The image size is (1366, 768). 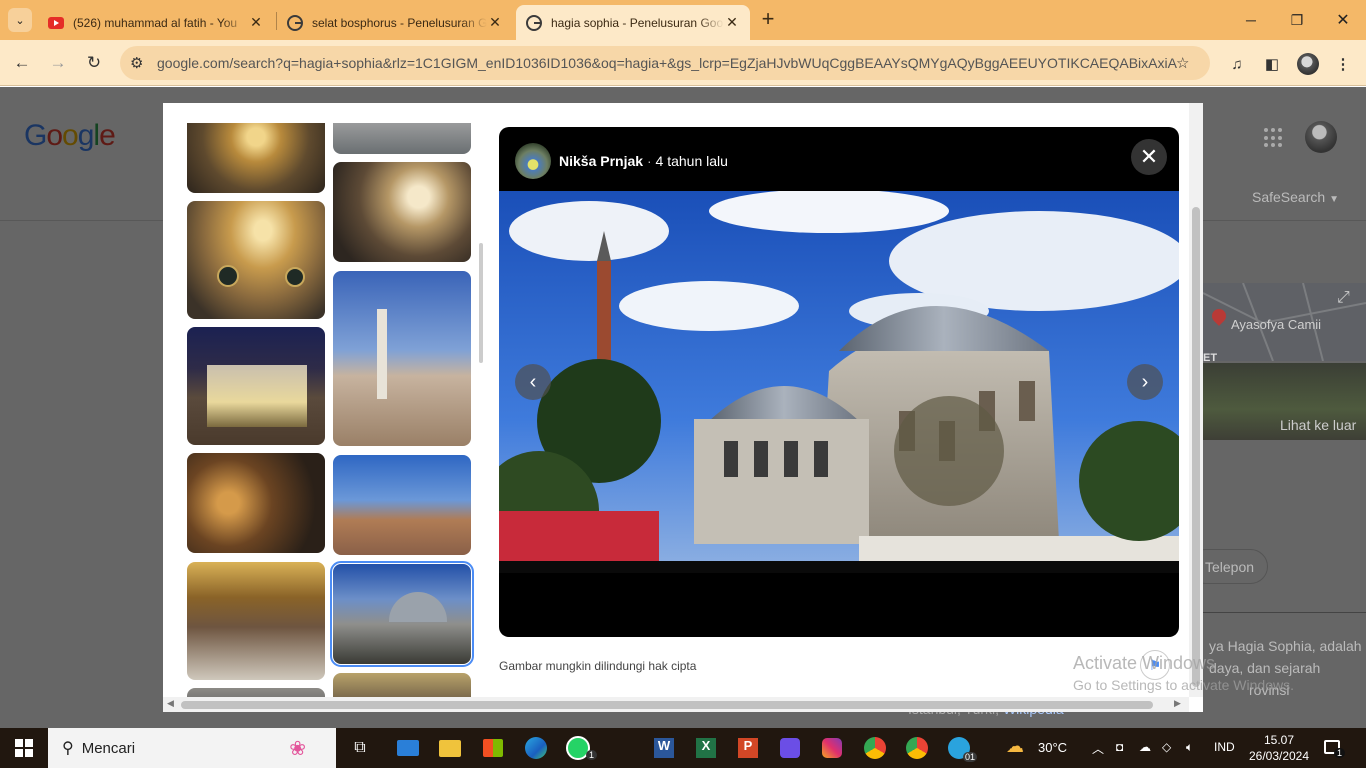 I want to click on map-label: Ayasofya Camii, so click(x=1276, y=324).